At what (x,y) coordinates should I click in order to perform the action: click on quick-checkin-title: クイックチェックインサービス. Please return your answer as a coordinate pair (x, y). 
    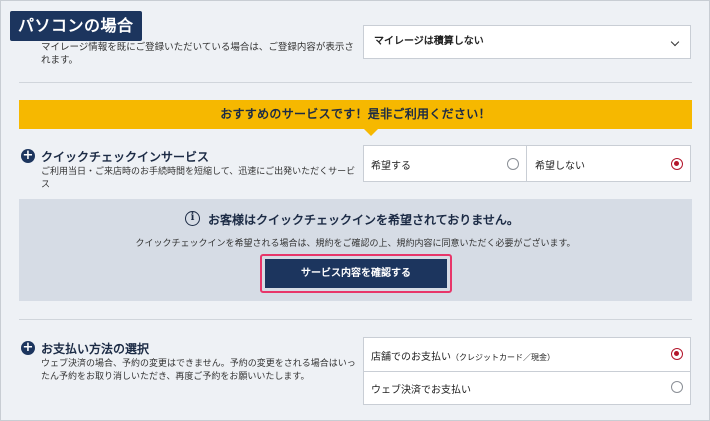
    Looking at the image, I should click on (125, 157).